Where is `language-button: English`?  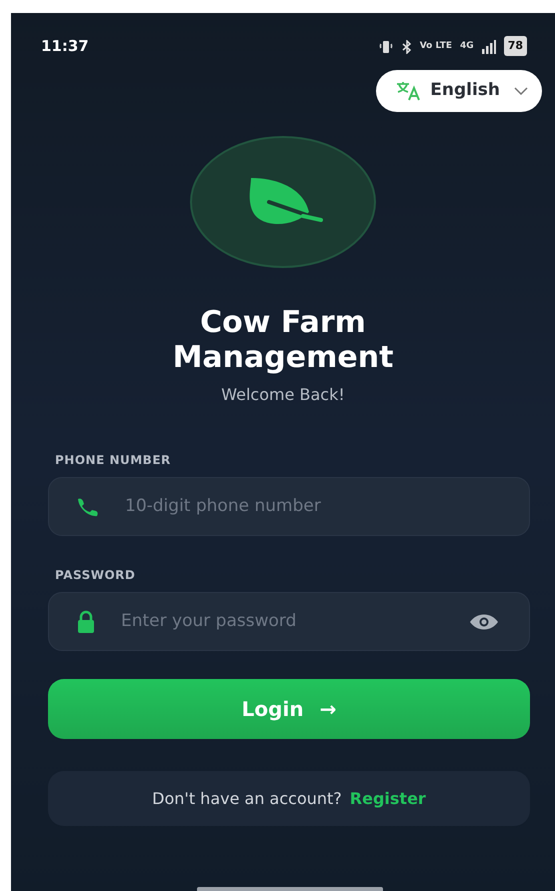
language-button: English is located at coordinates (459, 91).